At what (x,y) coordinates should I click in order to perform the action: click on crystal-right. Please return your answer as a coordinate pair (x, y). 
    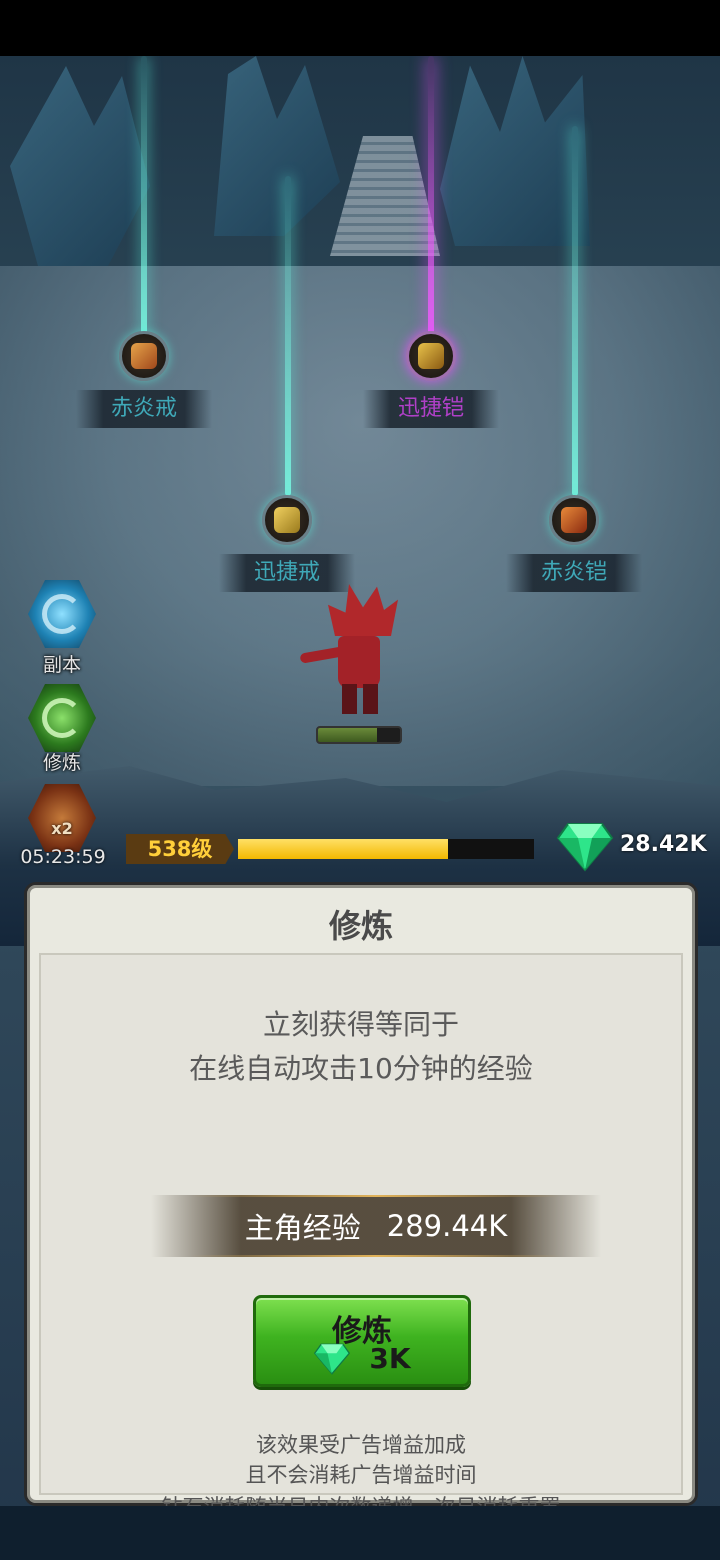
    Looking at the image, I should click on (515, 151).